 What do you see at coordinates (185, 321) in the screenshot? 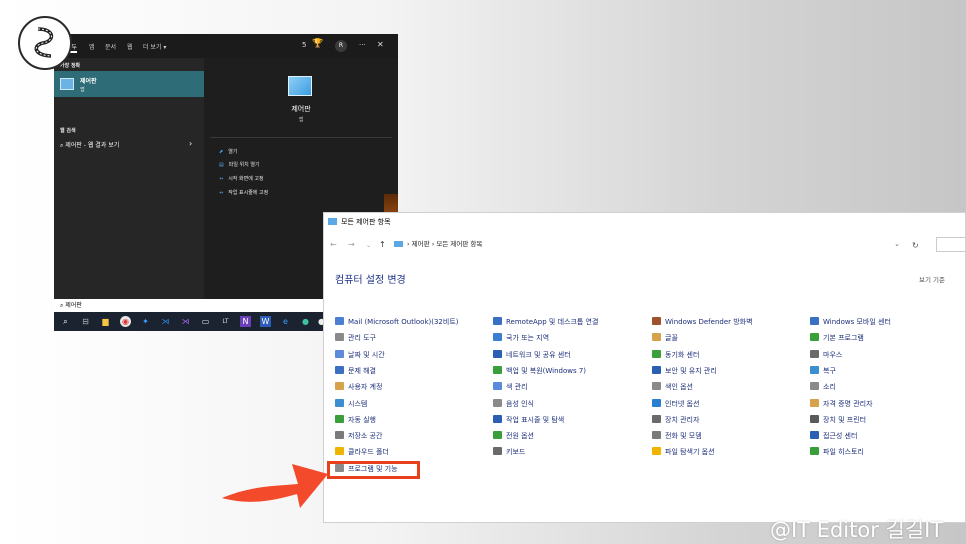
I see `visual-studio-icon: ⋊` at bounding box center [185, 321].